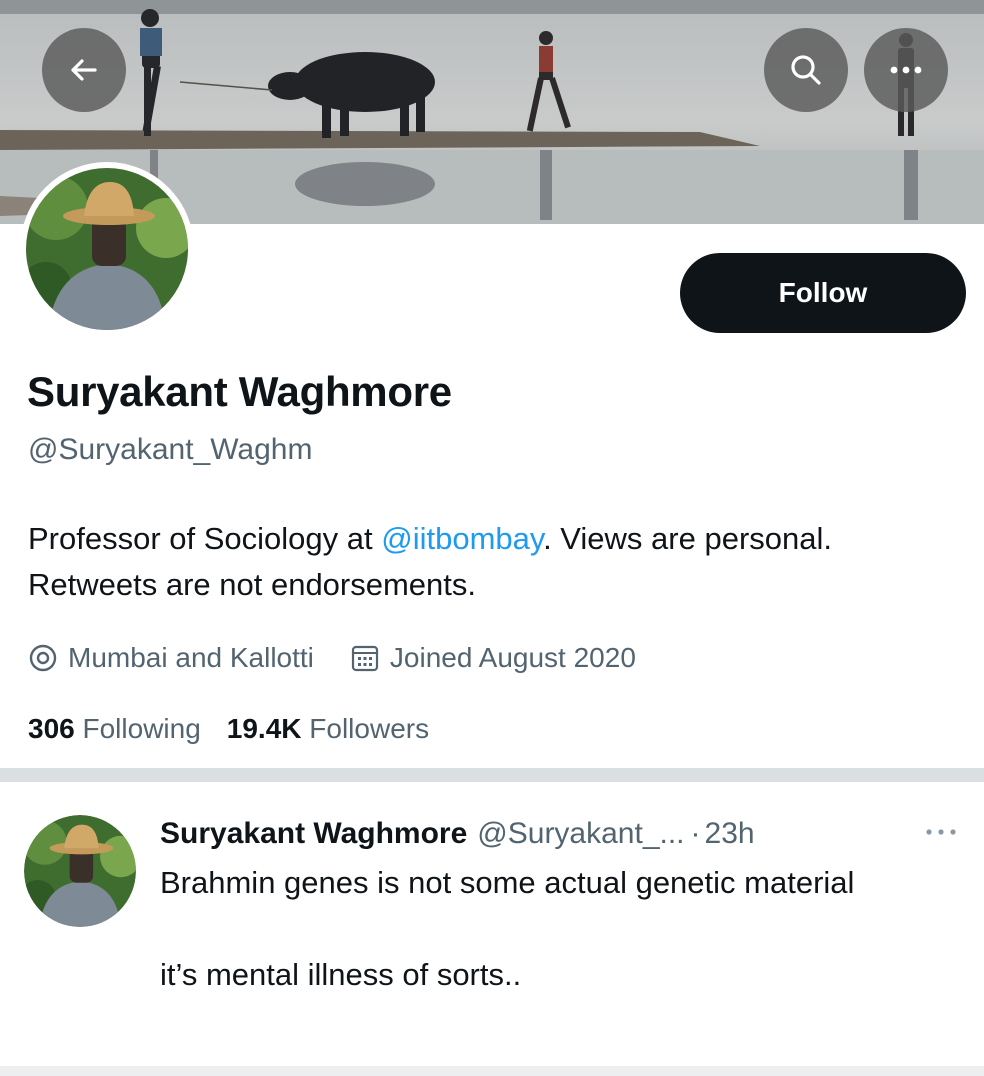 The height and width of the screenshot is (1076, 984). What do you see at coordinates (191, 657) in the screenshot?
I see `location-text: Mumbai and Kallotti` at bounding box center [191, 657].